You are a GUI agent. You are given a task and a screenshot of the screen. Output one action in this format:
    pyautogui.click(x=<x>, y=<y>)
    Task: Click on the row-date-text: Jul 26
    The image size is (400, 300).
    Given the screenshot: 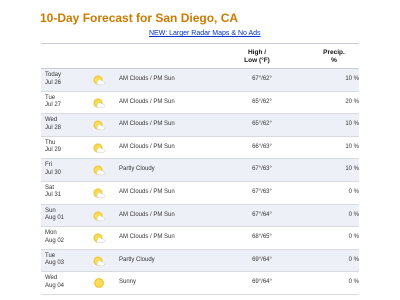 What is the action you would take?
    pyautogui.click(x=53, y=82)
    